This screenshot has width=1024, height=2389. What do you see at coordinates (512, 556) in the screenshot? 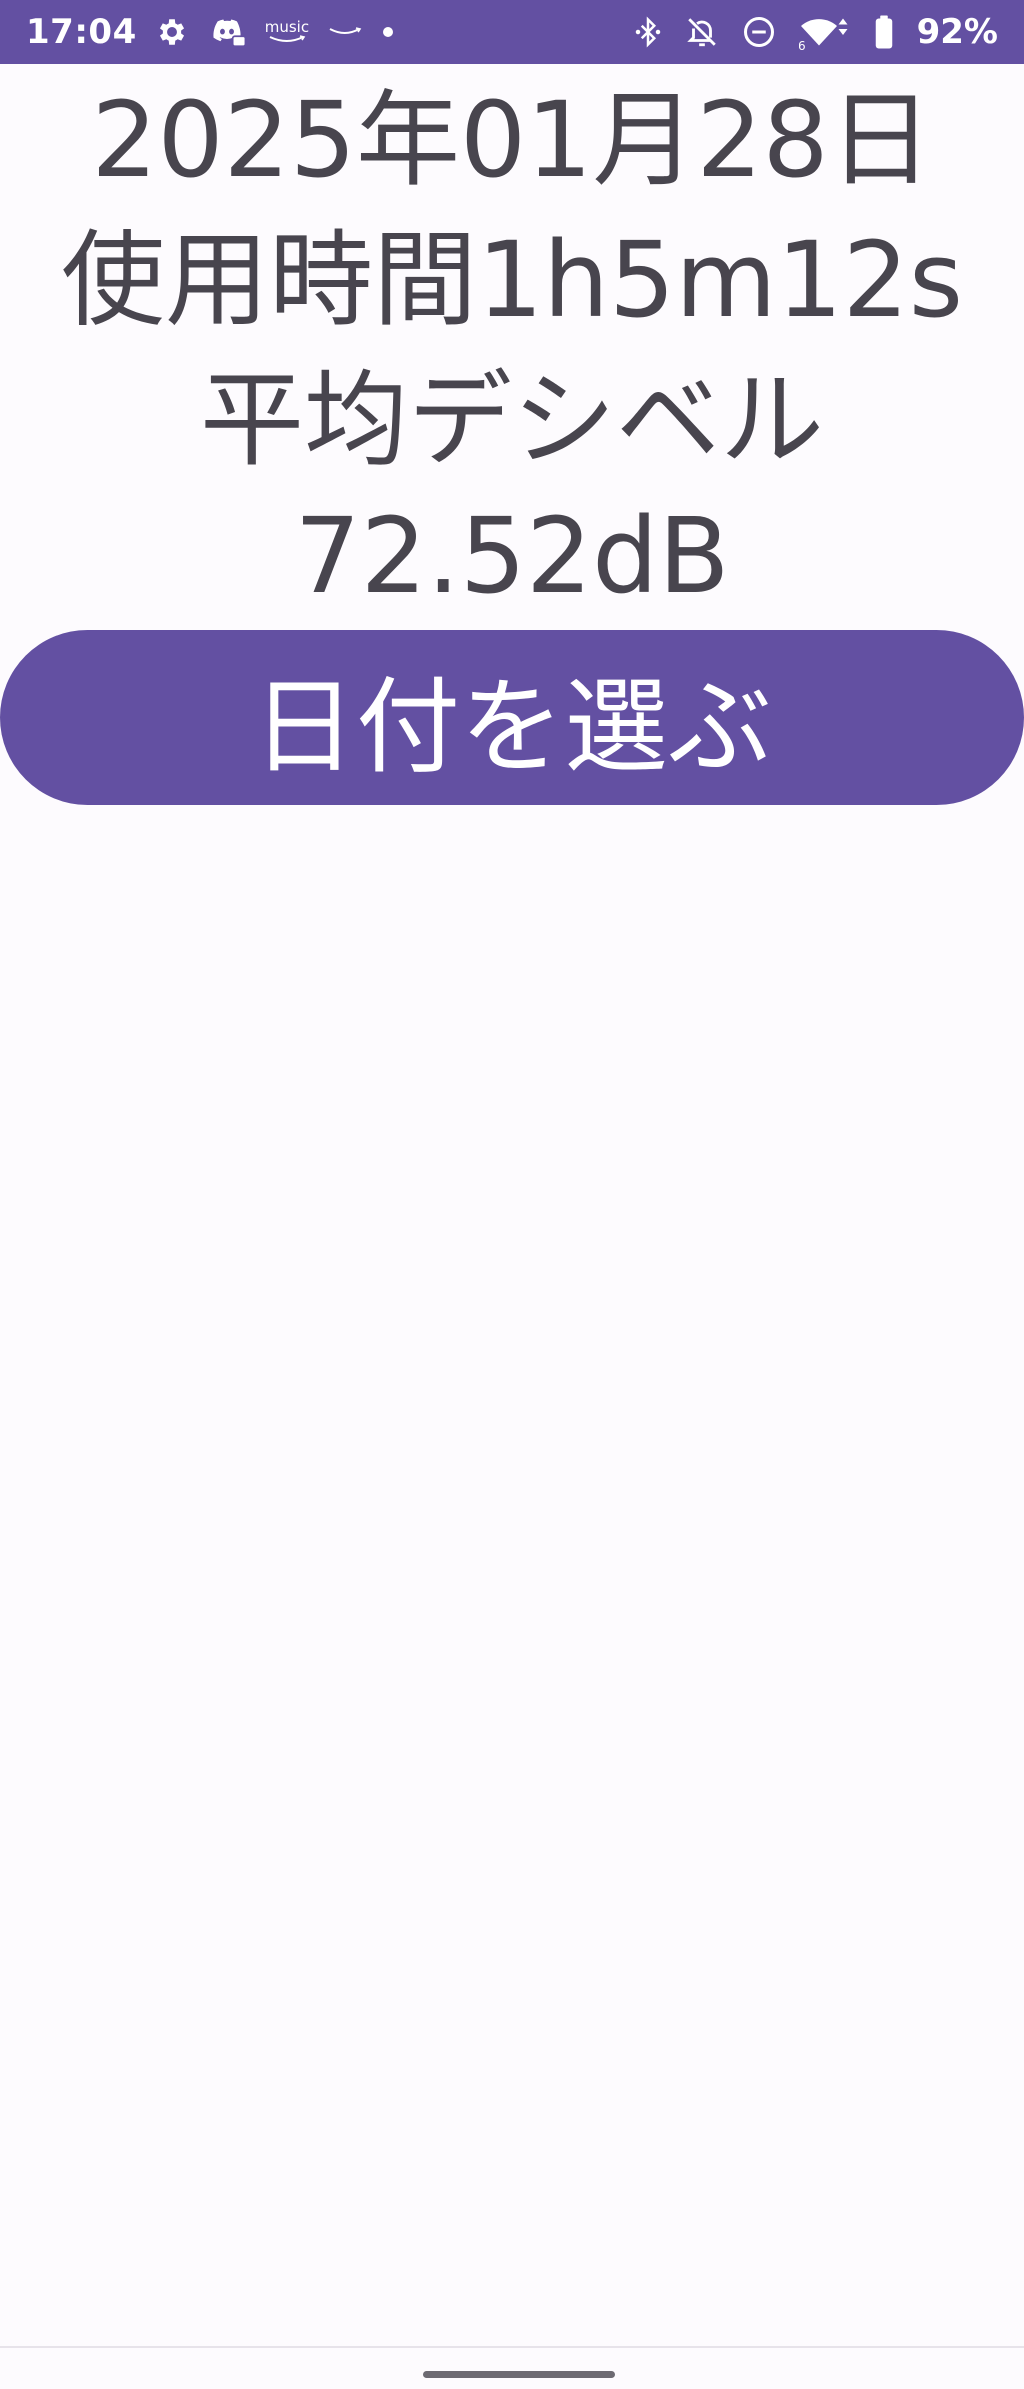
I see `average-decibel-value: 72.52dB` at bounding box center [512, 556].